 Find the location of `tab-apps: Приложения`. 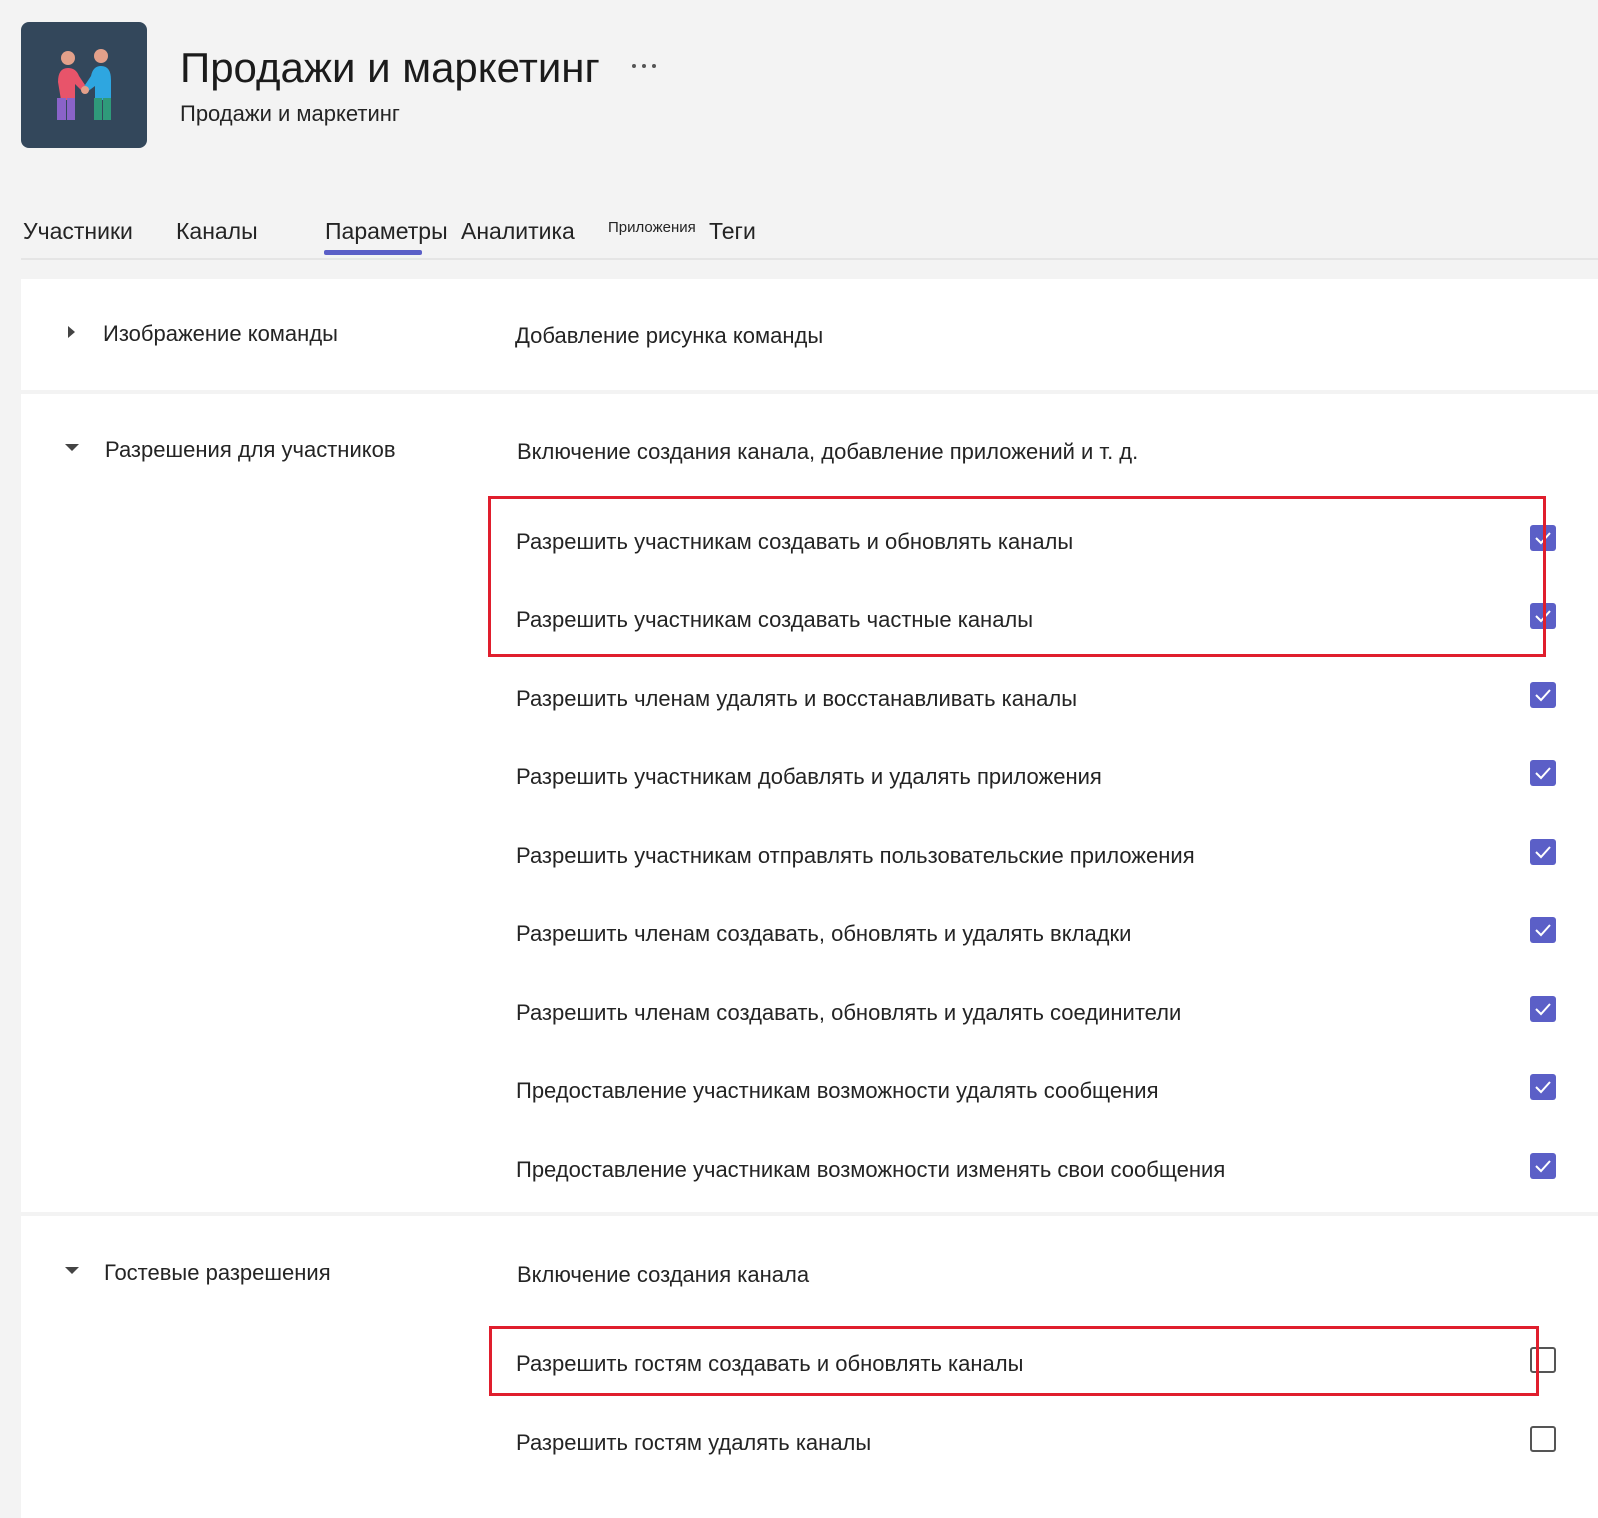

tab-apps: Приложения is located at coordinates (652, 227).